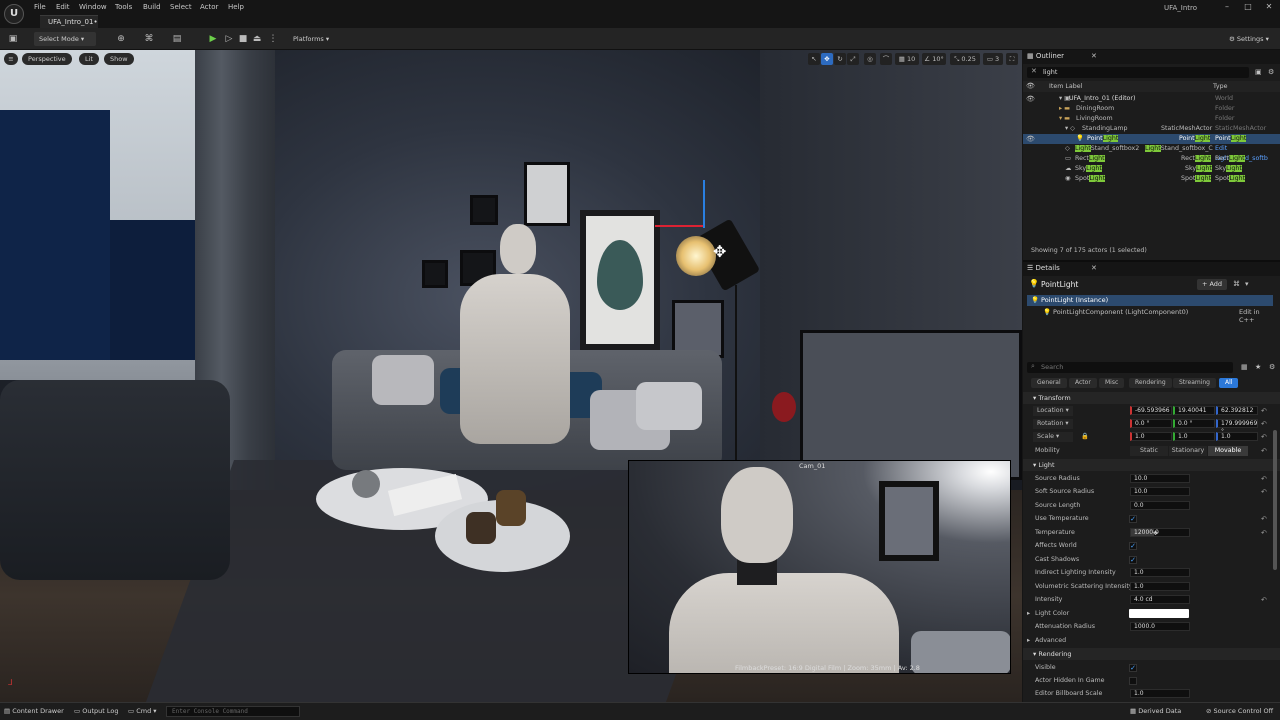  I want to click on add-component-button: + Add, so click(1212, 284).